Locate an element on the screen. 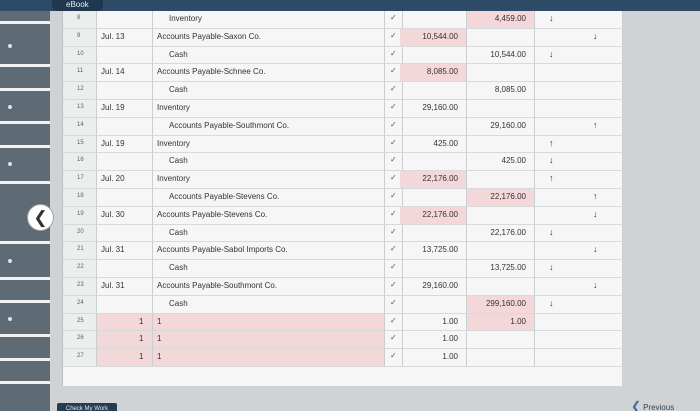 This screenshot has height=411, width=700. table-row: 26 1 1 ✓ 1.00 is located at coordinates (343, 340).